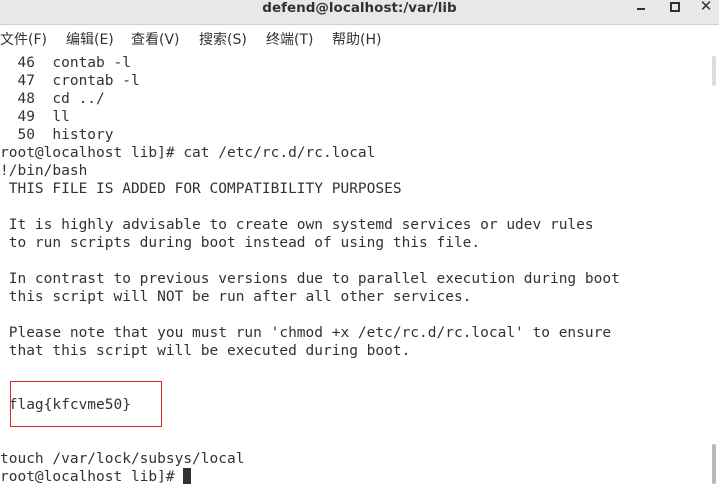 The height and width of the screenshot is (488, 719). I want to click on terminal-line: 46 contab -l, so click(65, 63).